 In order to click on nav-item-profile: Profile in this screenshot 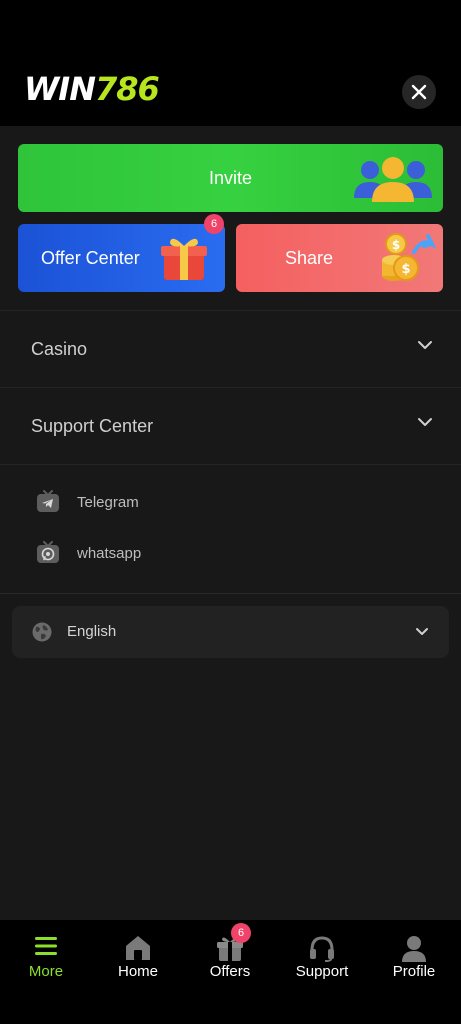, I will do `click(414, 955)`.